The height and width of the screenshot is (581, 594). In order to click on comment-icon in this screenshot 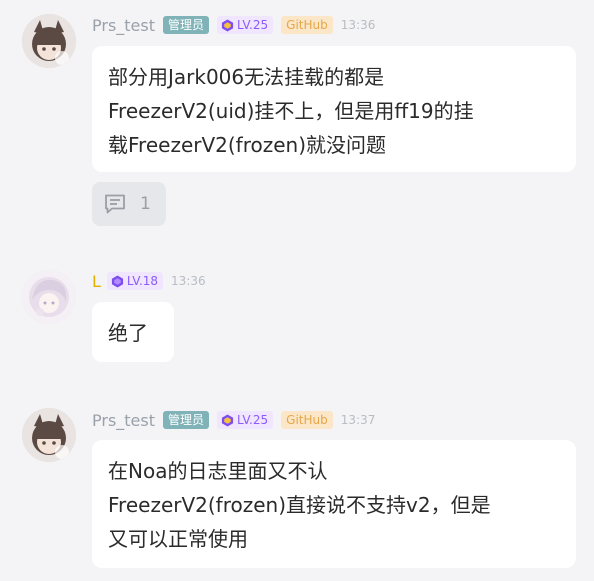, I will do `click(115, 204)`.